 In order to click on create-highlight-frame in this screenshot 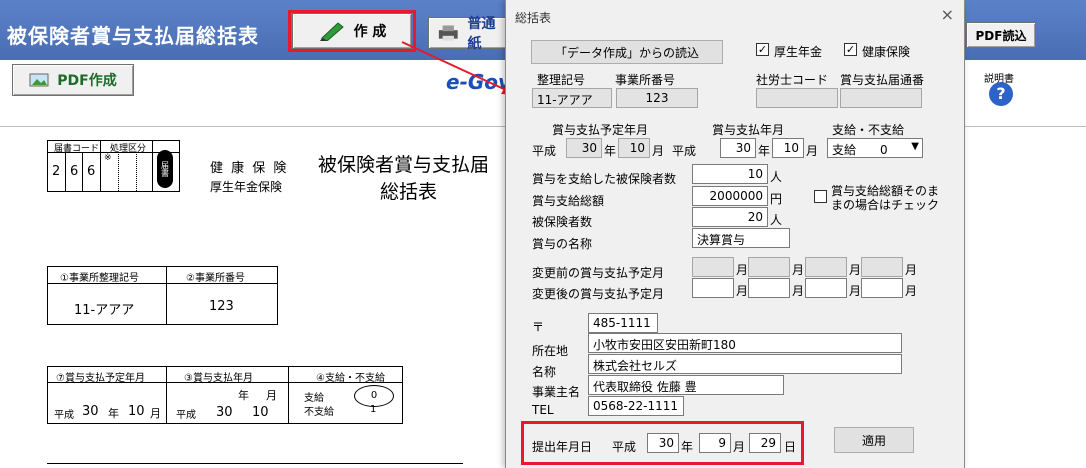, I will do `click(352, 31)`.